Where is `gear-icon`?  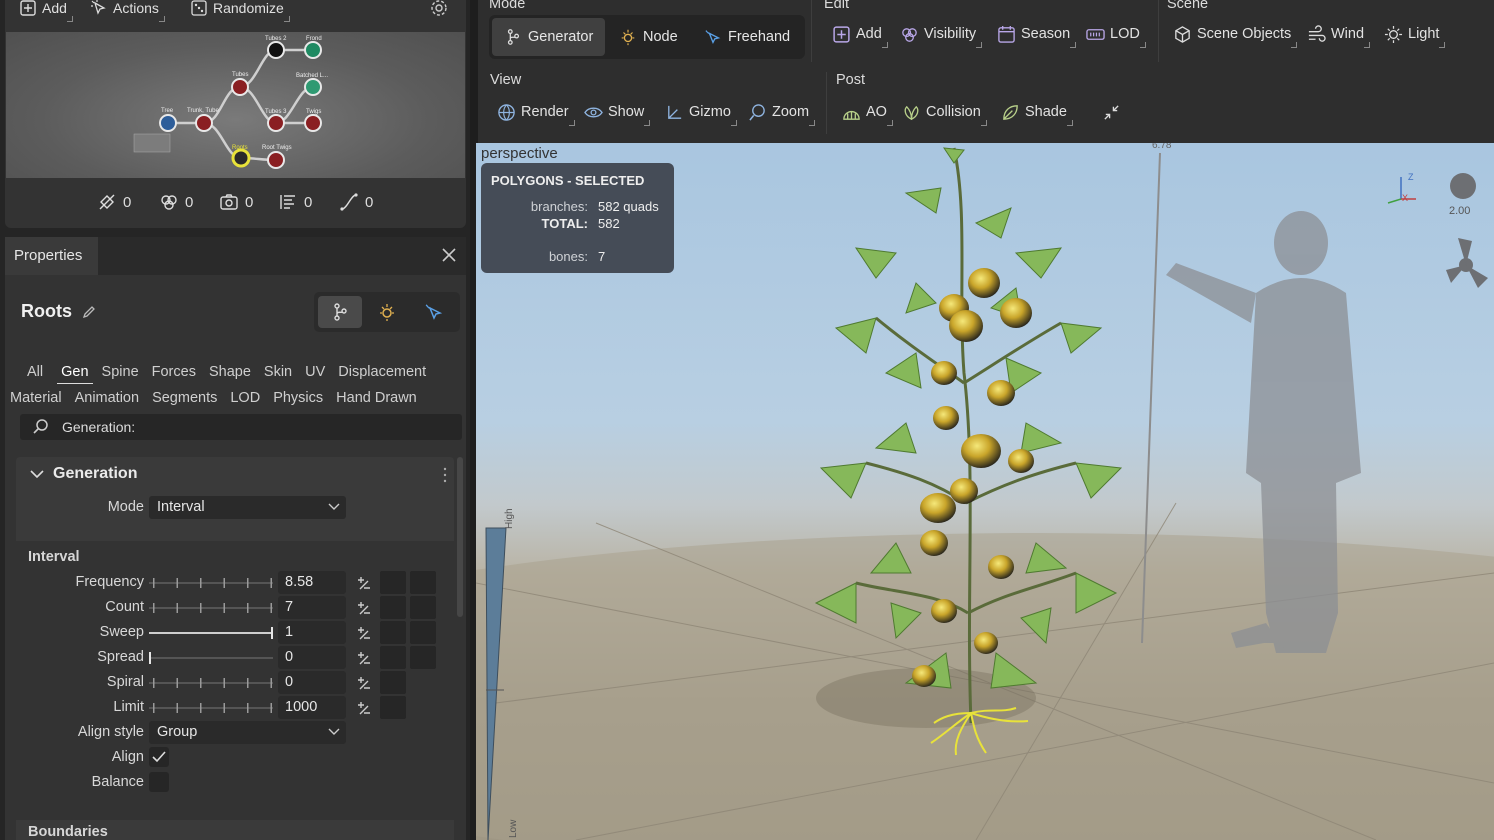
gear-icon is located at coordinates (439, 8).